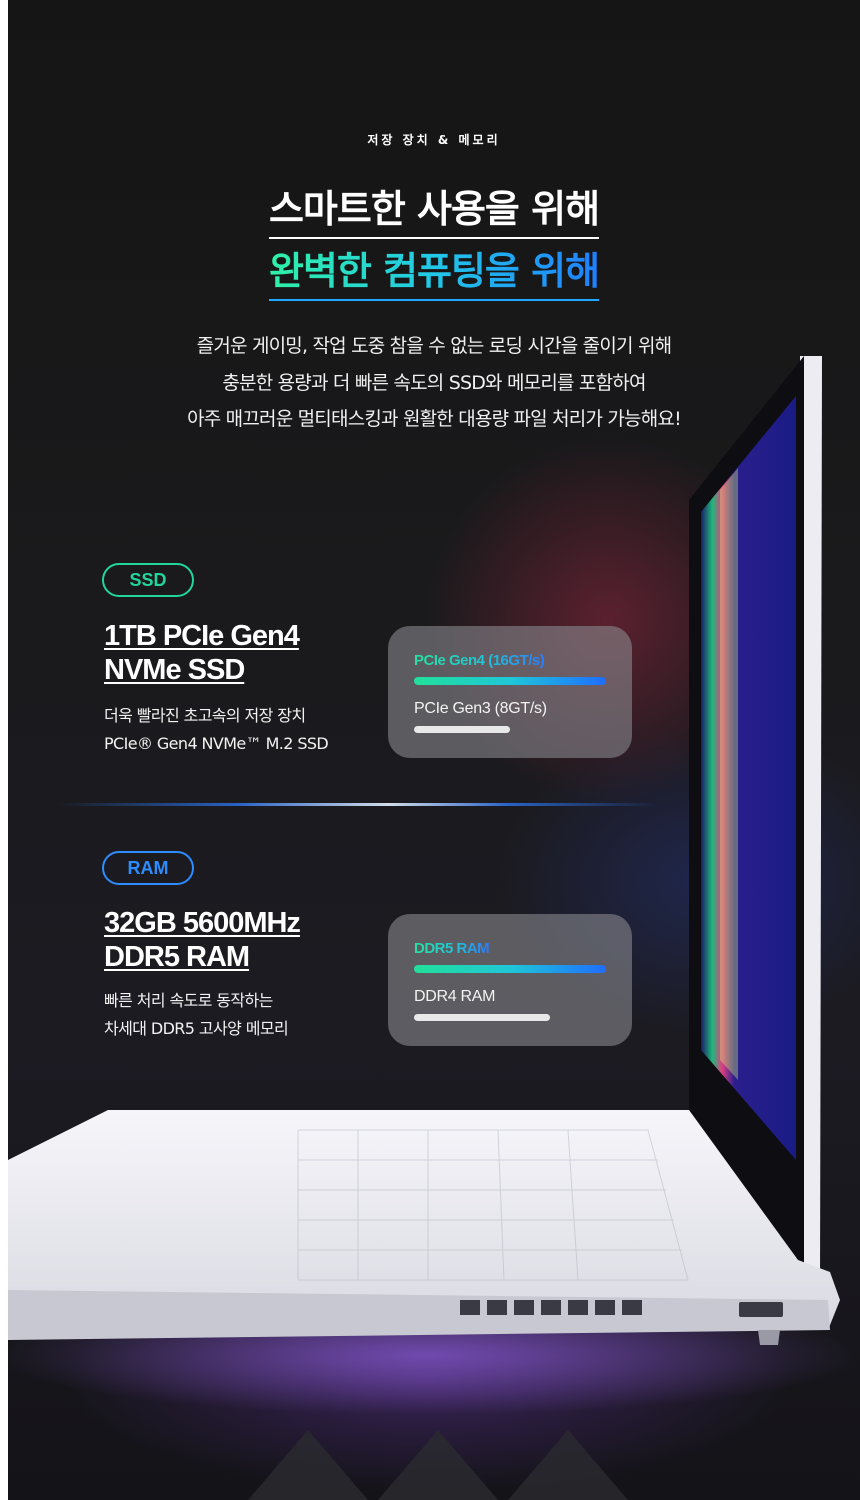 The width and height of the screenshot is (860, 1500). I want to click on ram-ddr5-bar, so click(510, 969).